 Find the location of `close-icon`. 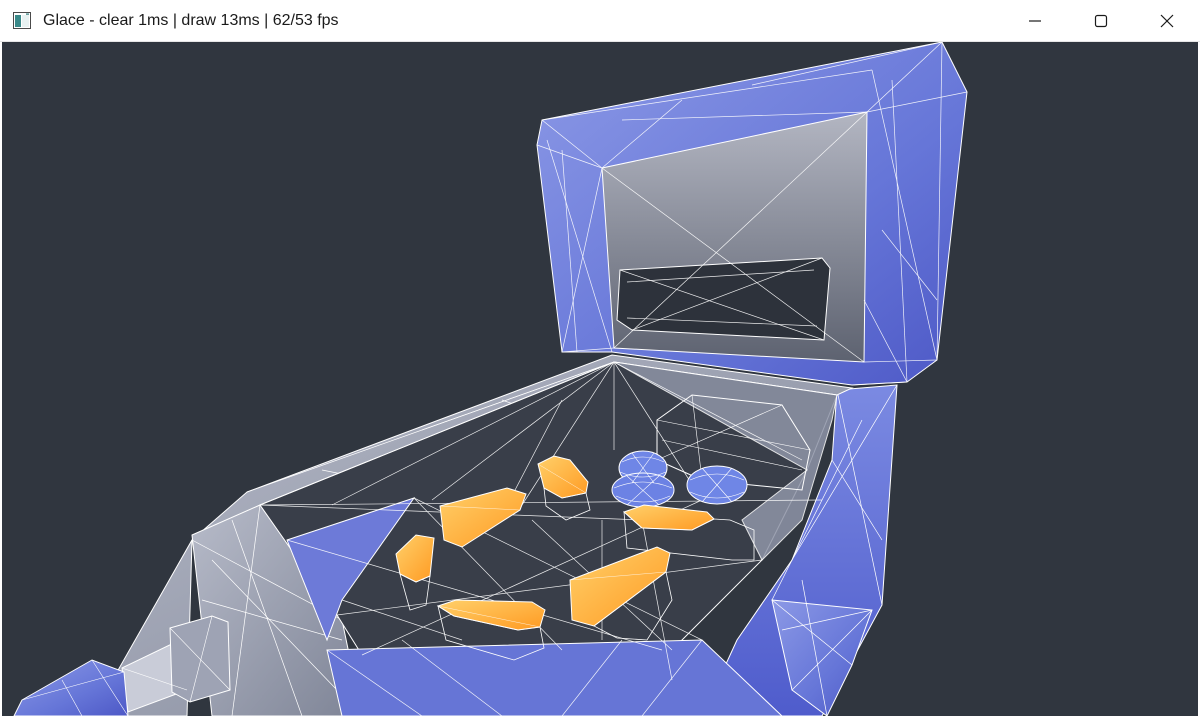

close-icon is located at coordinates (1167, 21).